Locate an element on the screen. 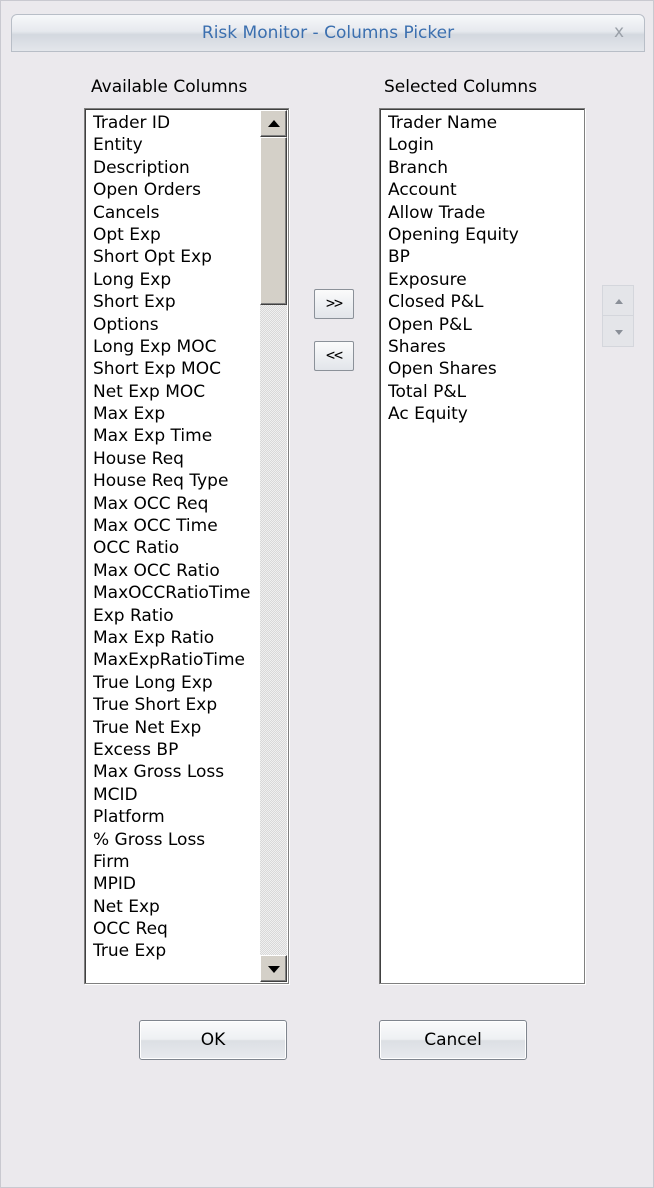 Image resolution: width=654 pixels, height=1188 pixels. list-item: Allow Trade is located at coordinates (485, 213).